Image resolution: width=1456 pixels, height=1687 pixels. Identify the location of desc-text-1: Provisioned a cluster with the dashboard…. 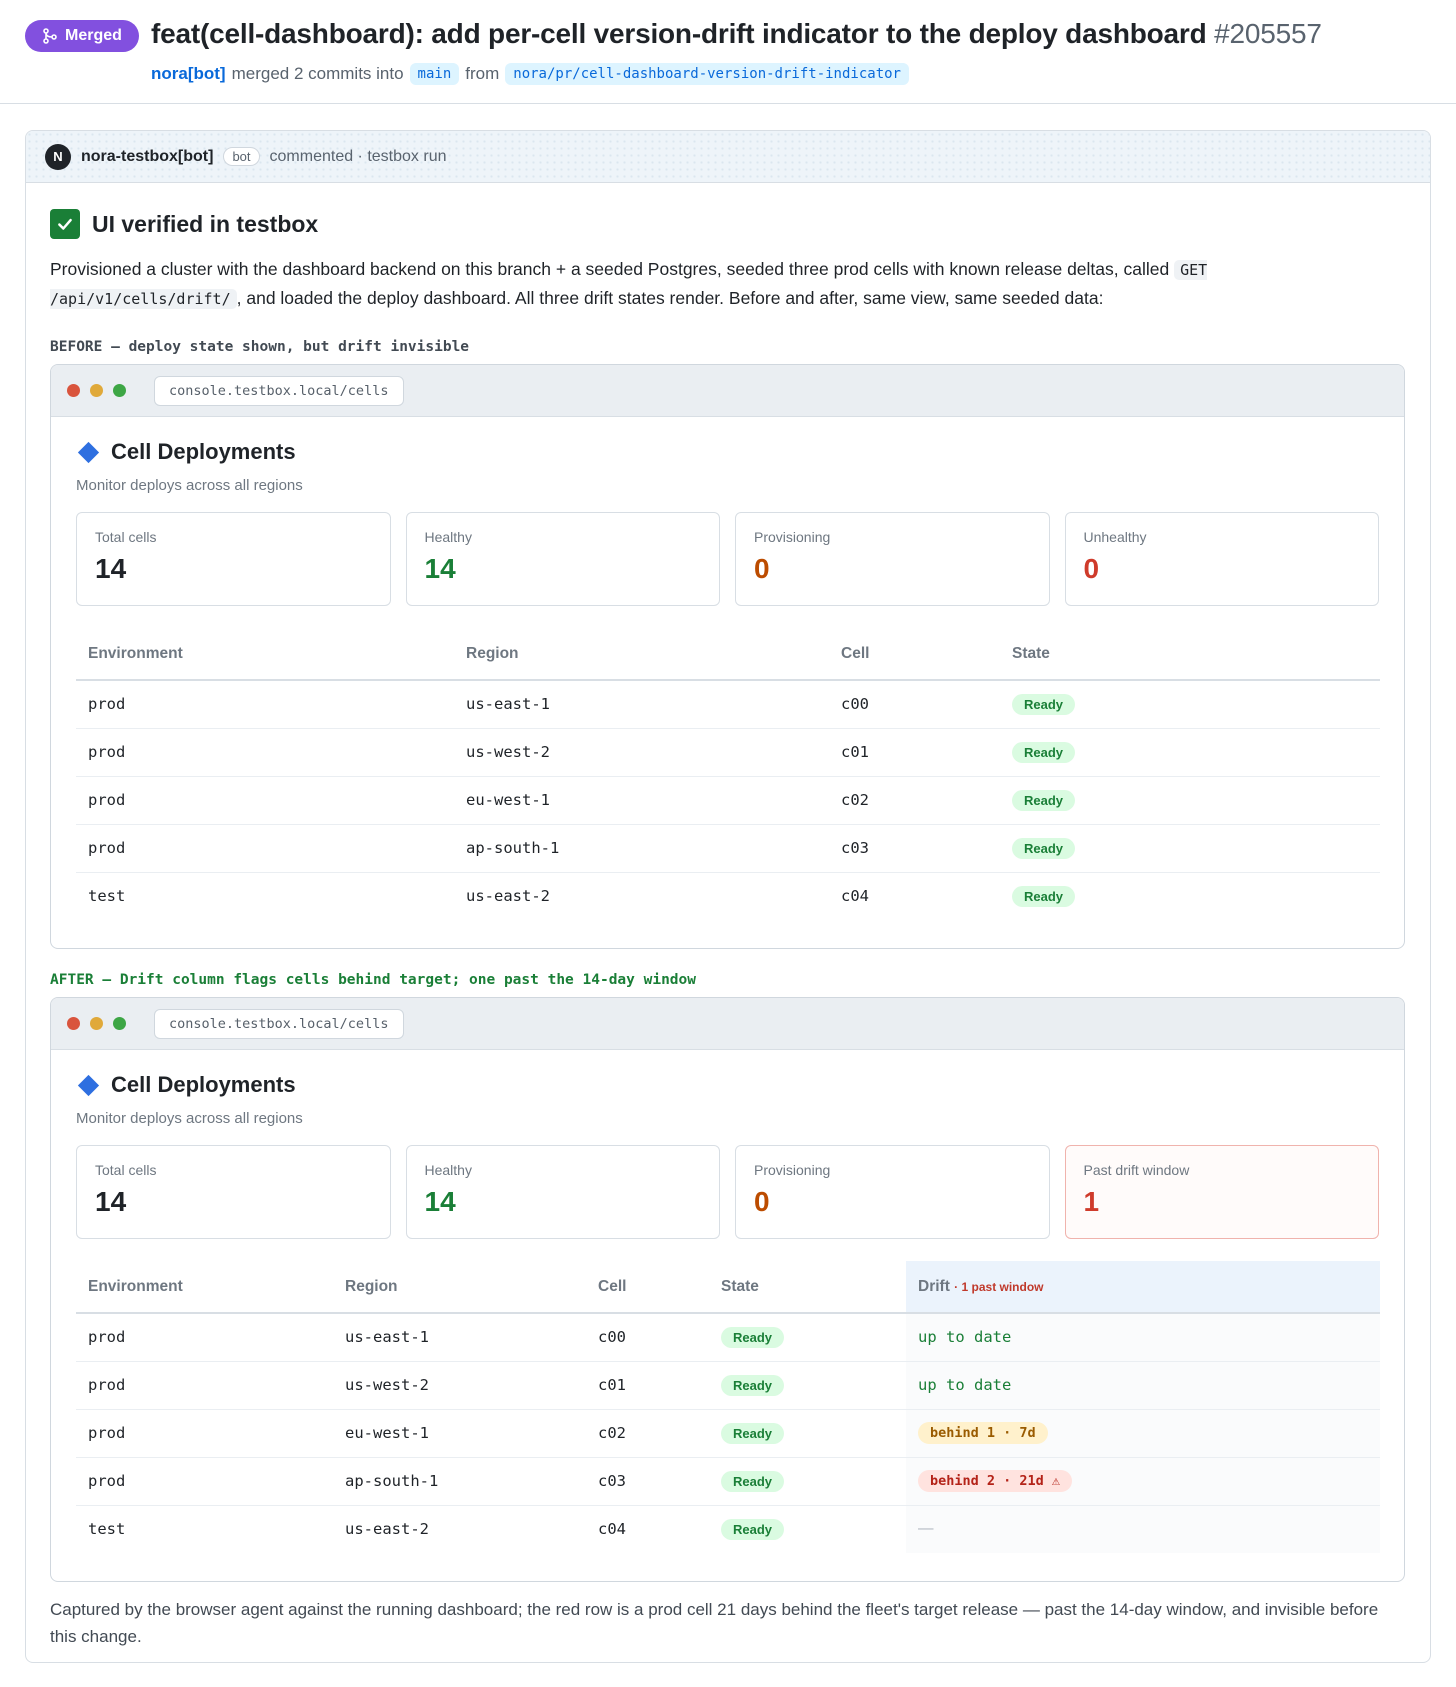
(612, 269).